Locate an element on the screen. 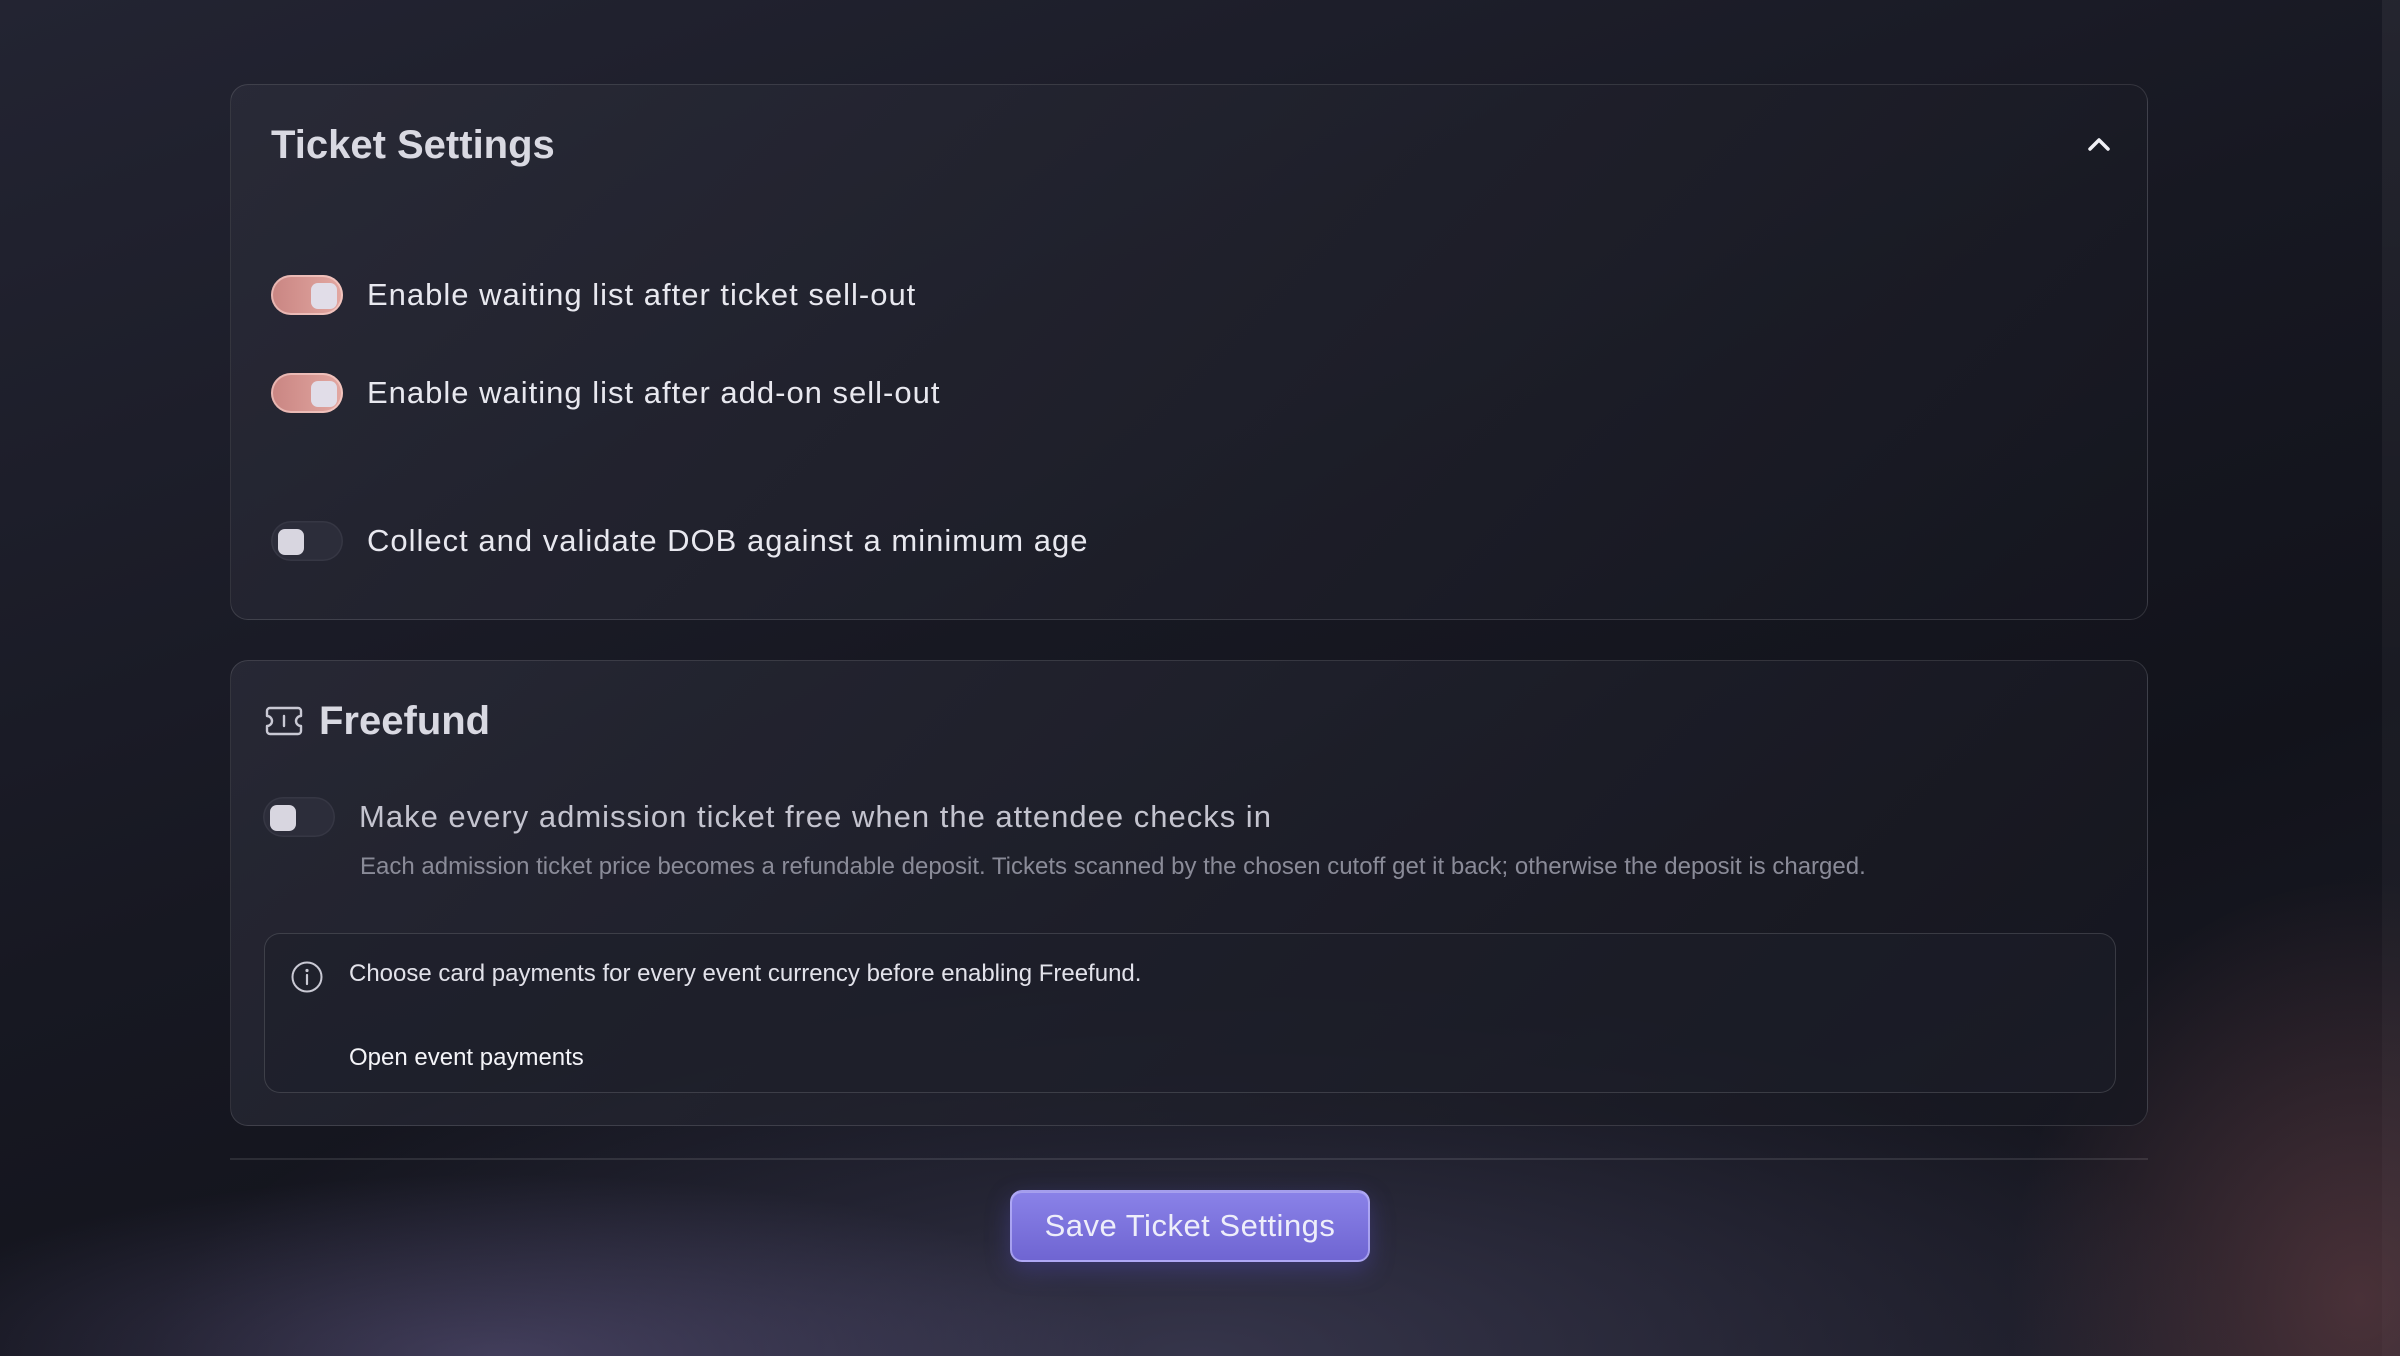 The width and height of the screenshot is (2400, 1356). chevron-up-icon is located at coordinates (2099, 144).